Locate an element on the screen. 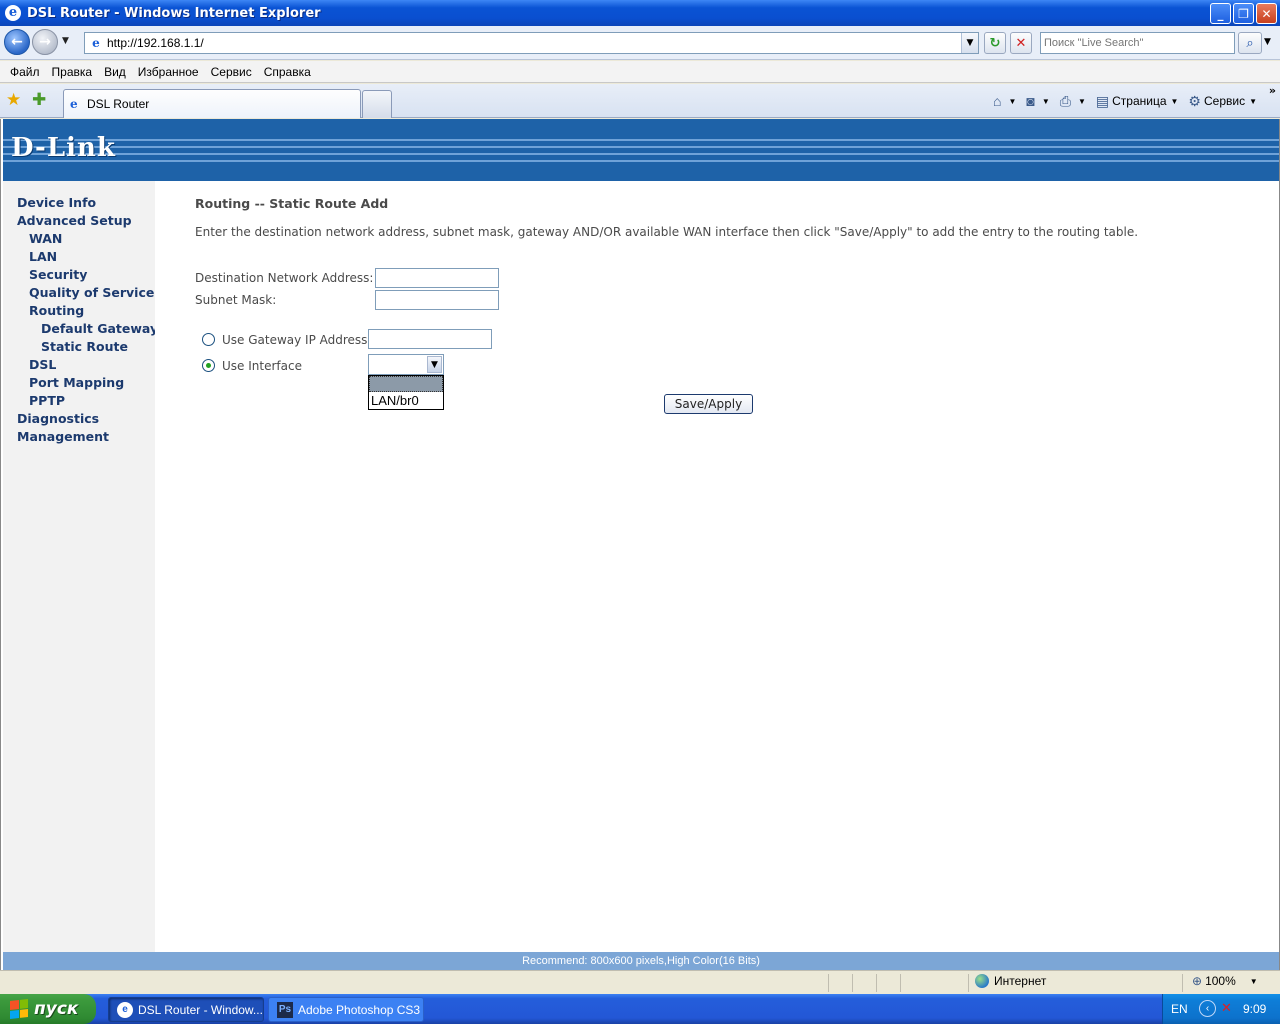  clock: 9:09 is located at coordinates (1254, 1009).